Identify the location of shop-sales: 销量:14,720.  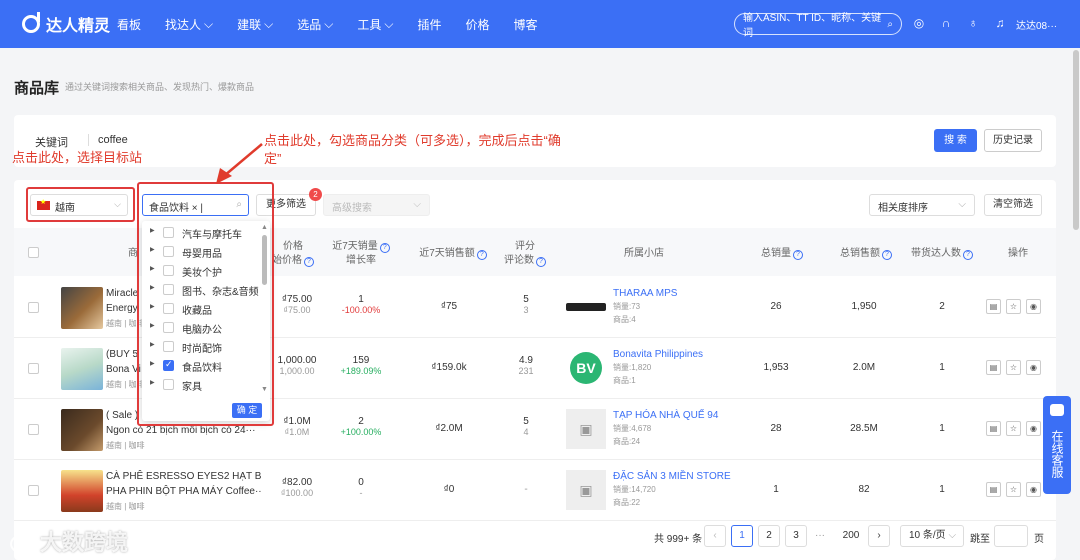
(634, 489).